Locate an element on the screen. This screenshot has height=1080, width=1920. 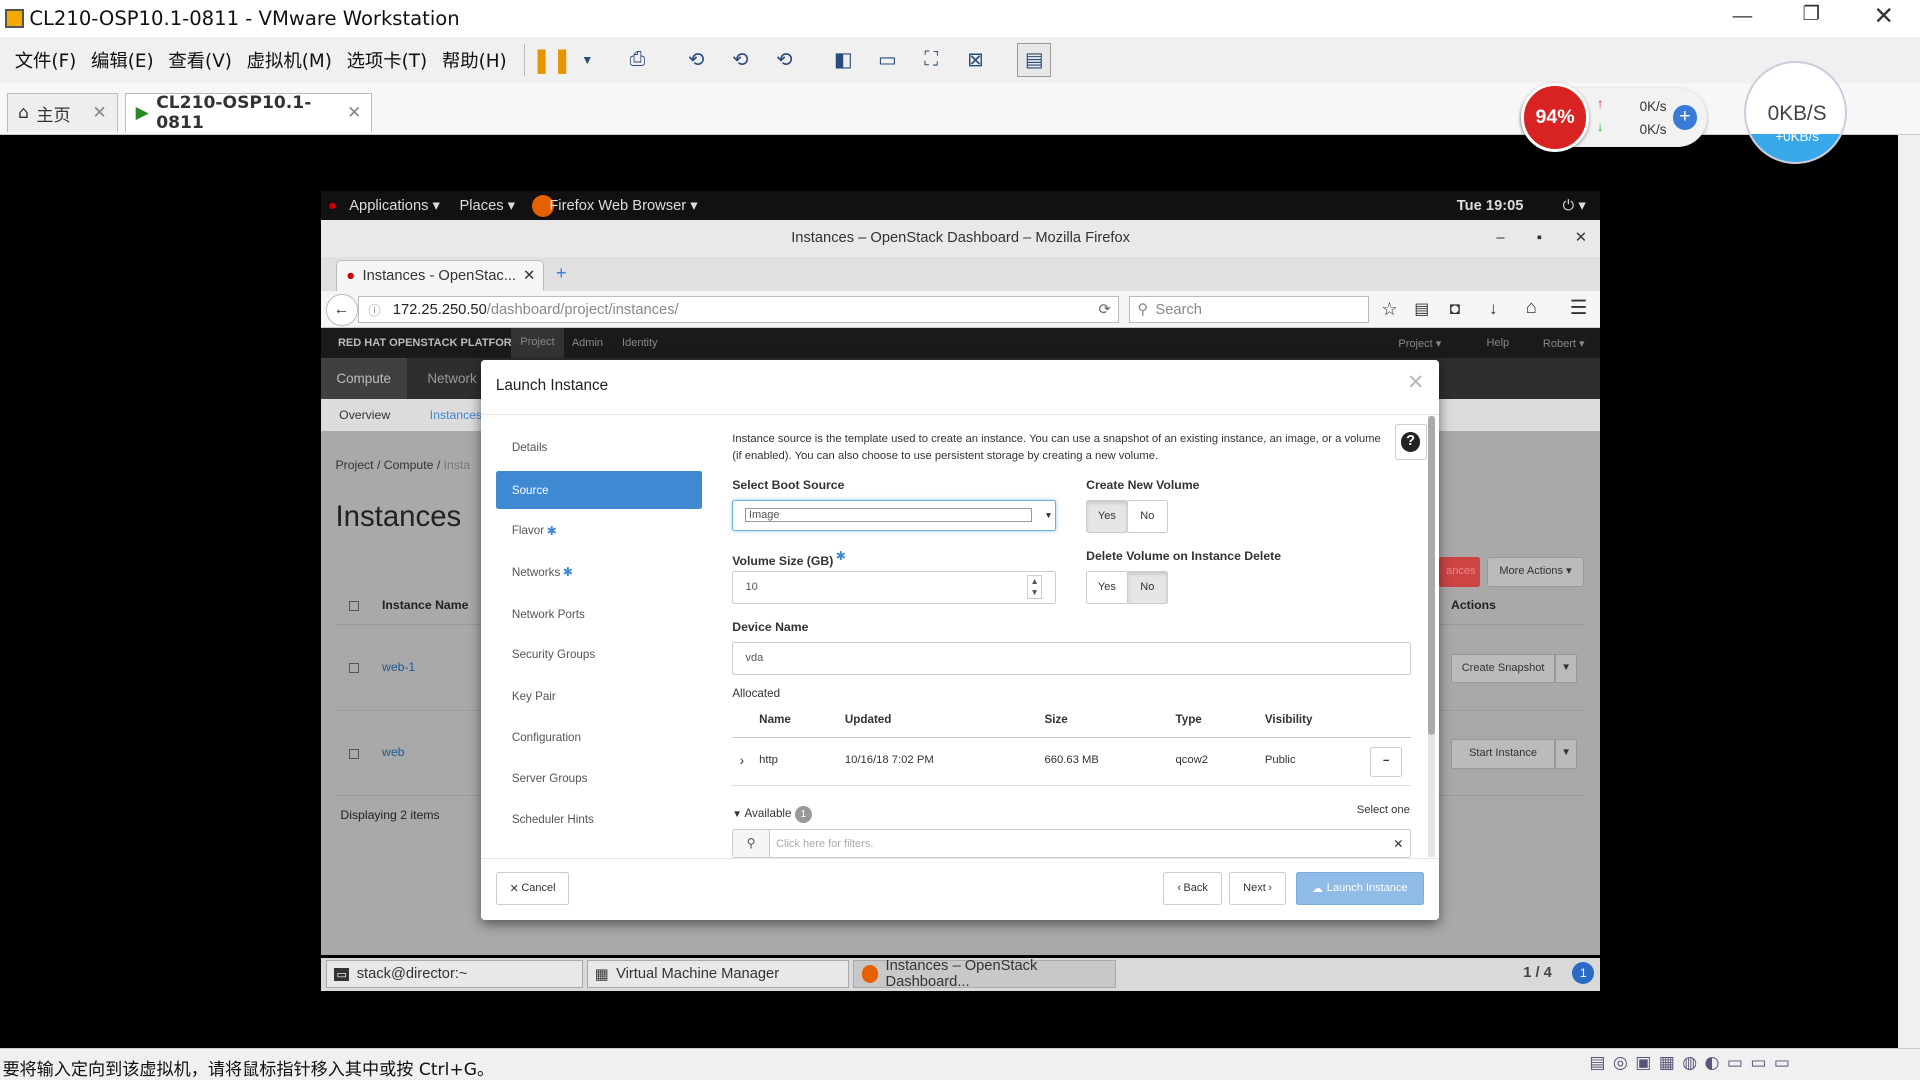
step-source: Source is located at coordinates (598, 490).